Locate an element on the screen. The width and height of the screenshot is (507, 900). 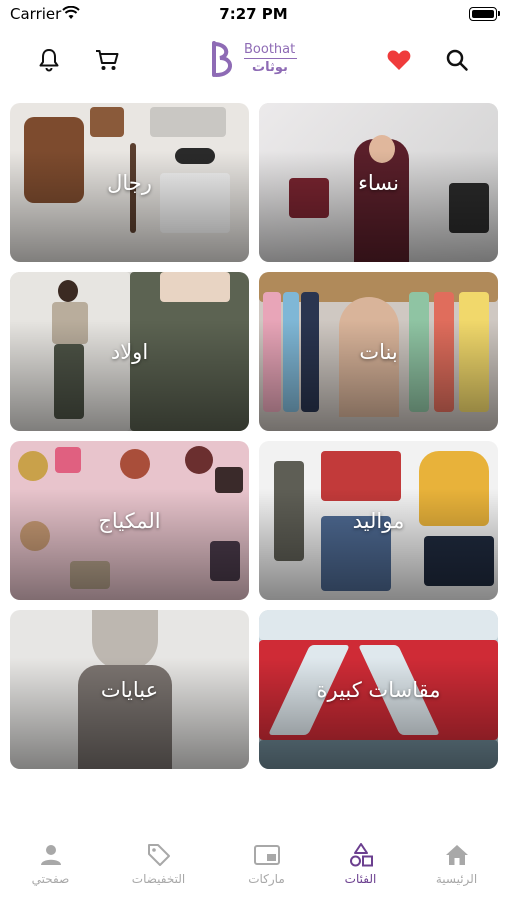
tab-home: الرئيسية is located at coordinates (456, 868).